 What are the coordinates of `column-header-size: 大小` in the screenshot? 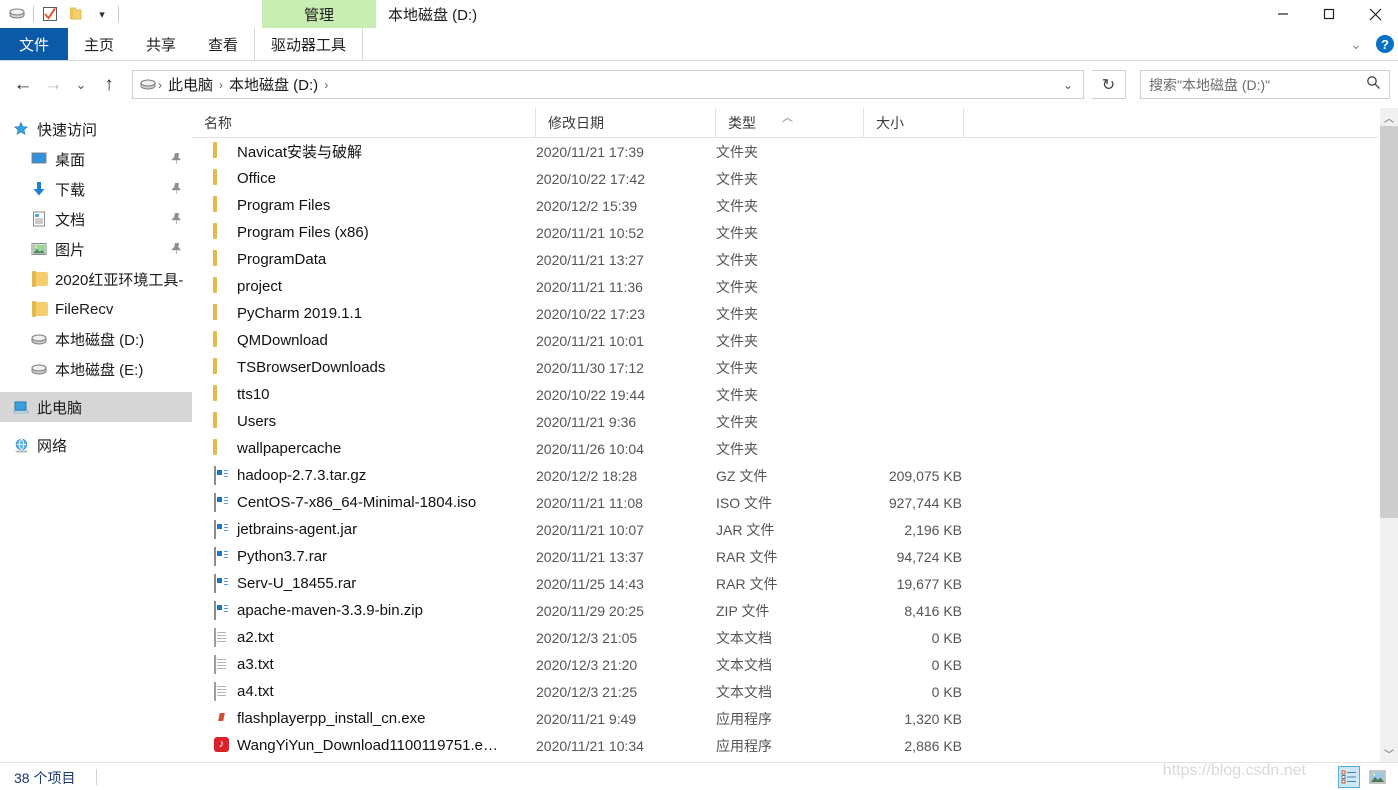 It's located at (914, 122).